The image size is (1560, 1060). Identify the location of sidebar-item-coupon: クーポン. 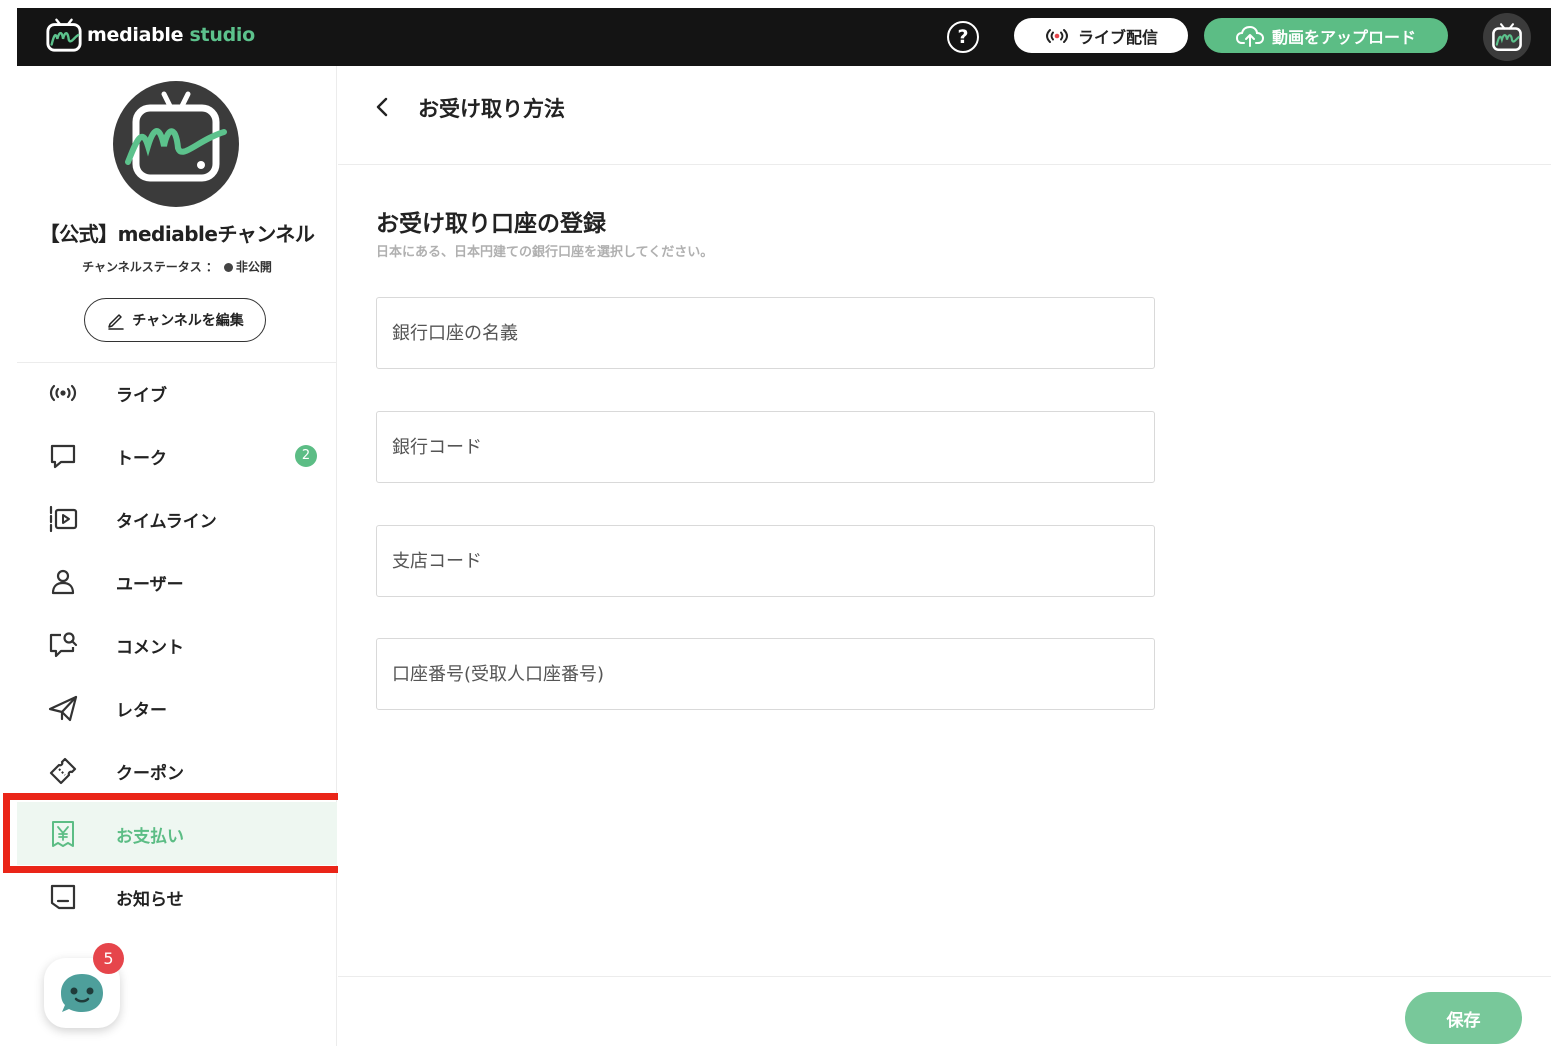
(177, 770).